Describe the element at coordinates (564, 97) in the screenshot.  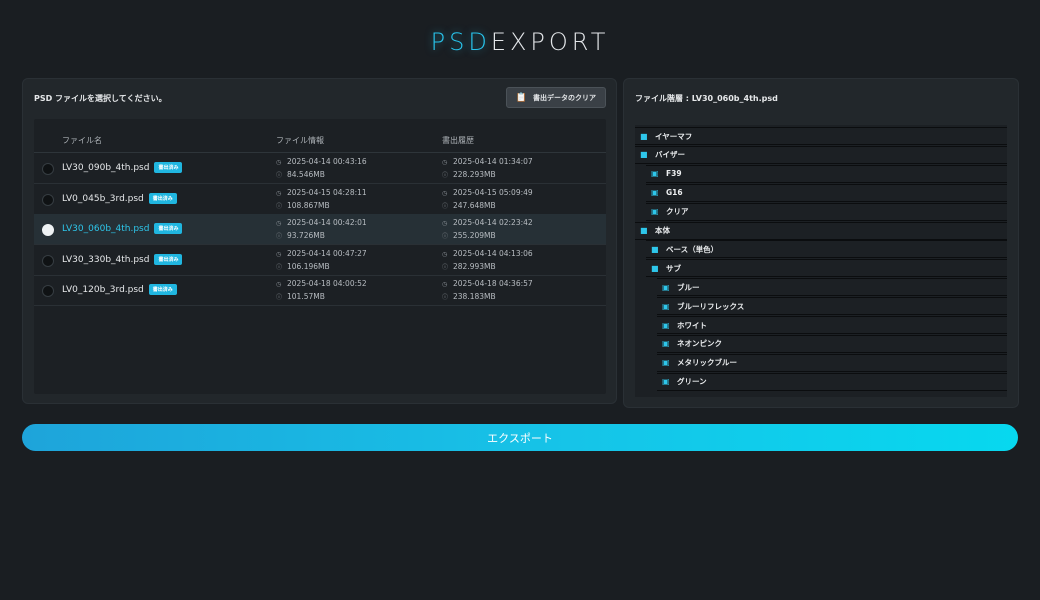
I see `clear-export-data-label: 書出データのクリア` at that location.